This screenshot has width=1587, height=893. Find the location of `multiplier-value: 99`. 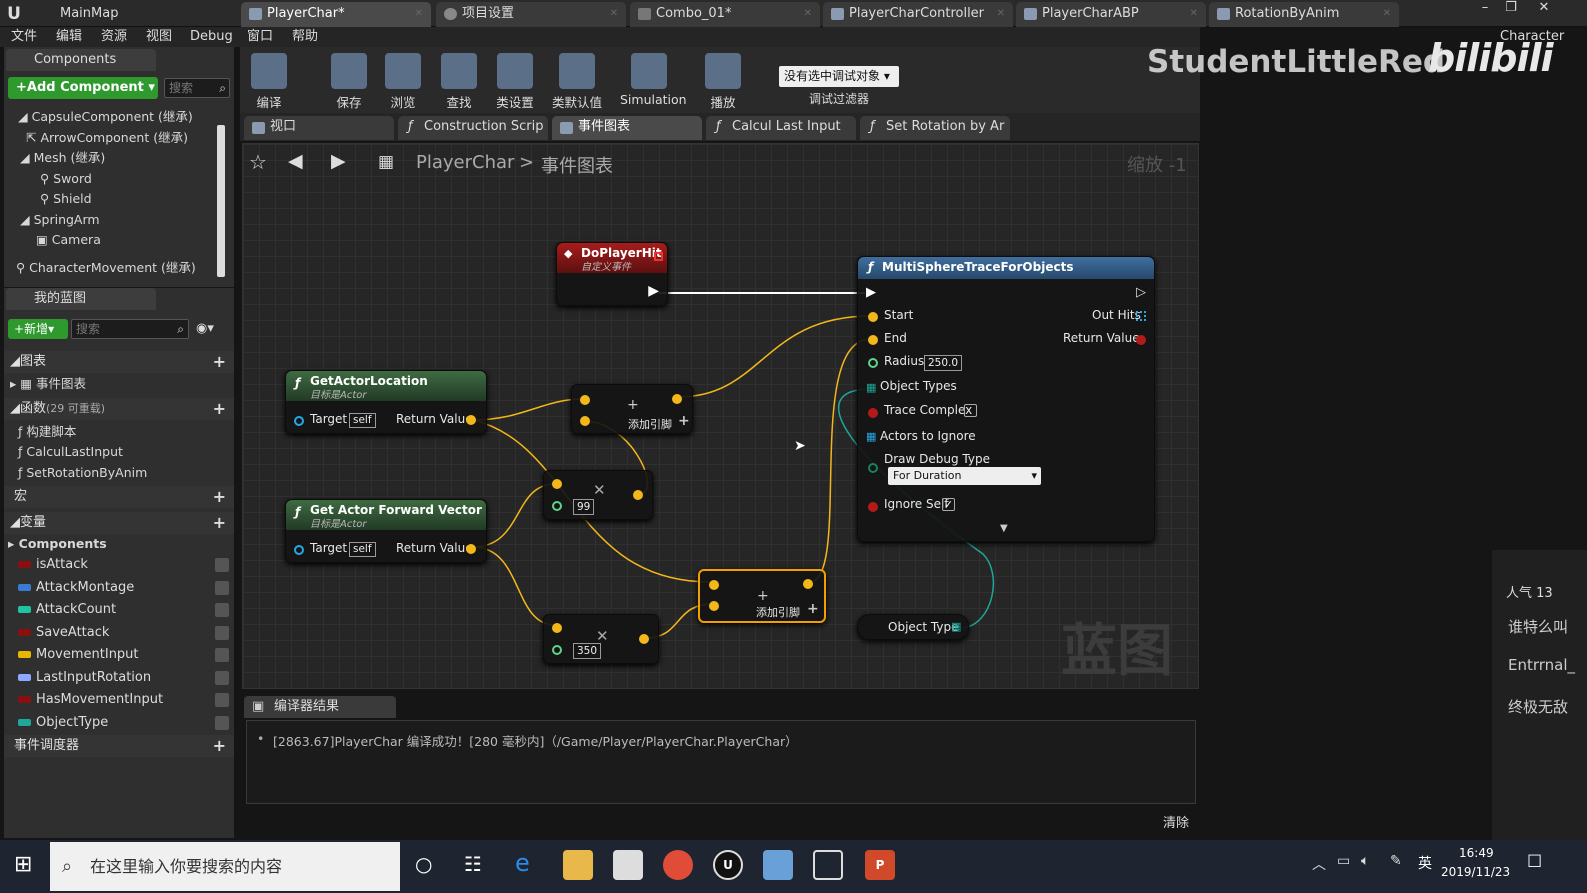

multiplier-value: 99 is located at coordinates (584, 507).